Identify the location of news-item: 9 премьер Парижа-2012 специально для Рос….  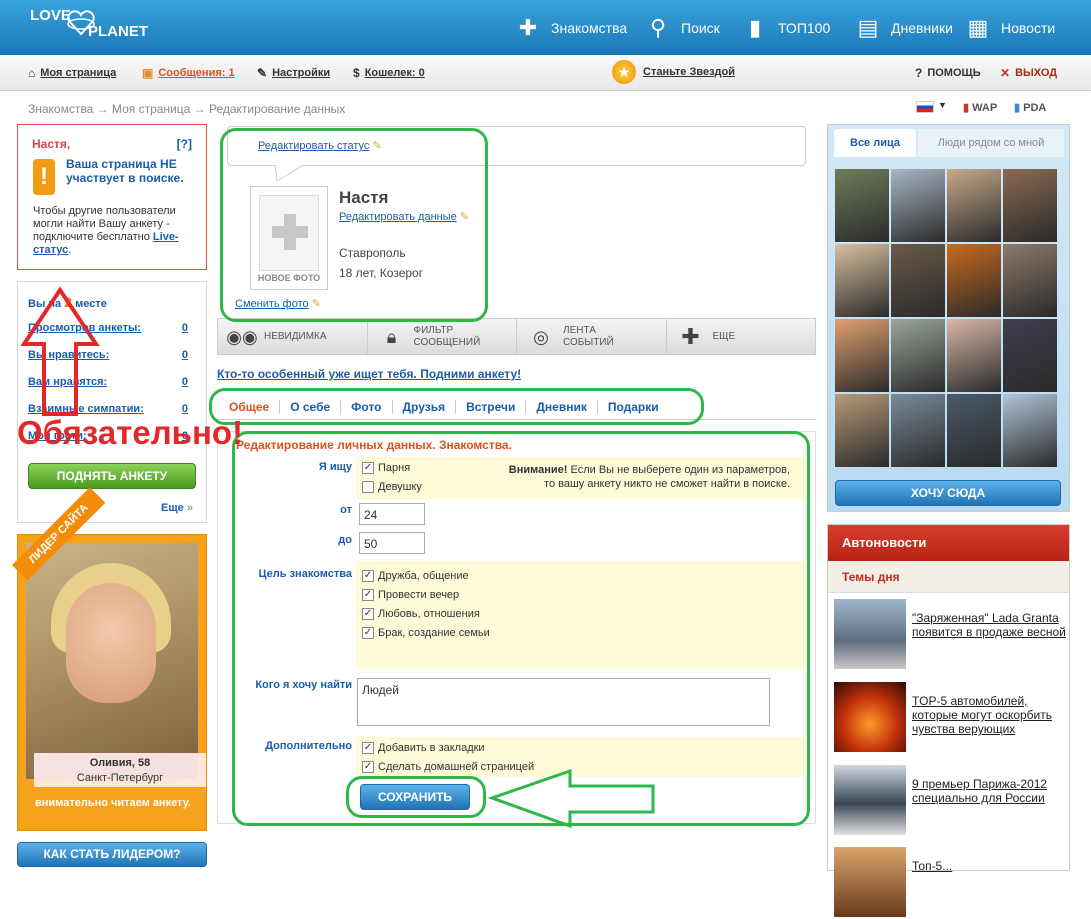
(949, 801).